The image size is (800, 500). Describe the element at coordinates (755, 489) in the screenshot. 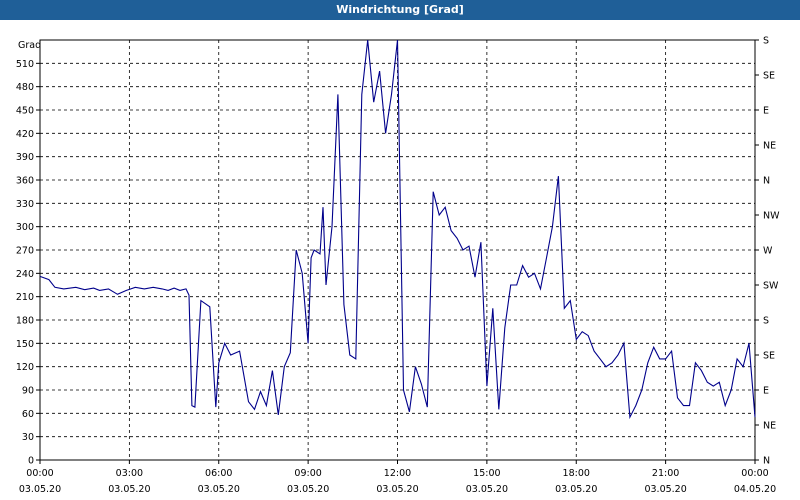

I see `x-tick-date: 04.05.20` at that location.